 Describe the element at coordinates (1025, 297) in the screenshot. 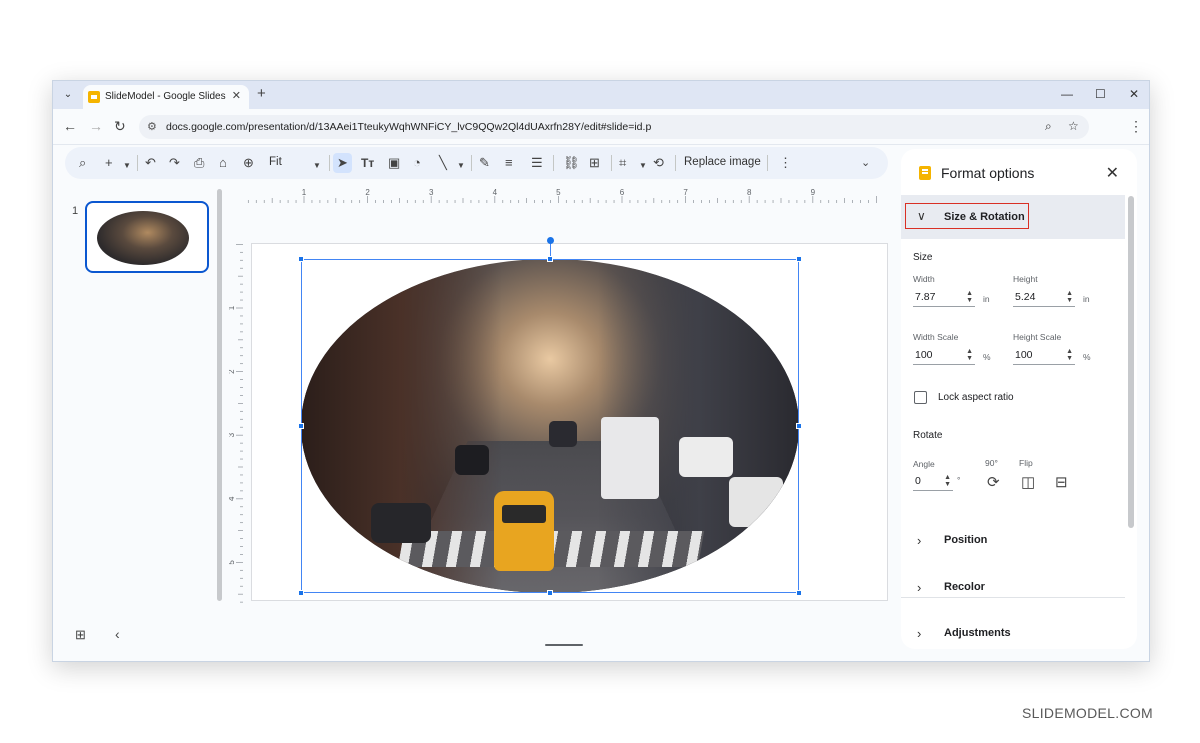

I see `height-value: 5.24` at that location.